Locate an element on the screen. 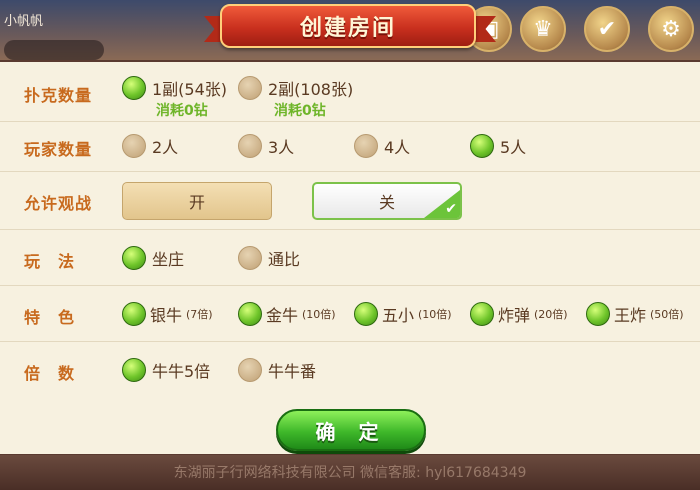  option-two-decks: 2副(108张) is located at coordinates (295, 88).